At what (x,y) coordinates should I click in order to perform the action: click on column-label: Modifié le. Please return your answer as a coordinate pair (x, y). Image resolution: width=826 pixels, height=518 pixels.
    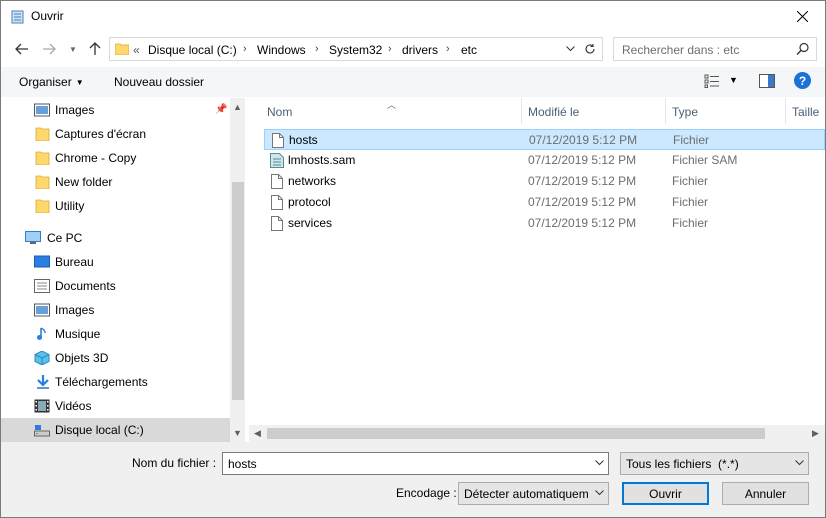
    Looking at the image, I should click on (554, 112).